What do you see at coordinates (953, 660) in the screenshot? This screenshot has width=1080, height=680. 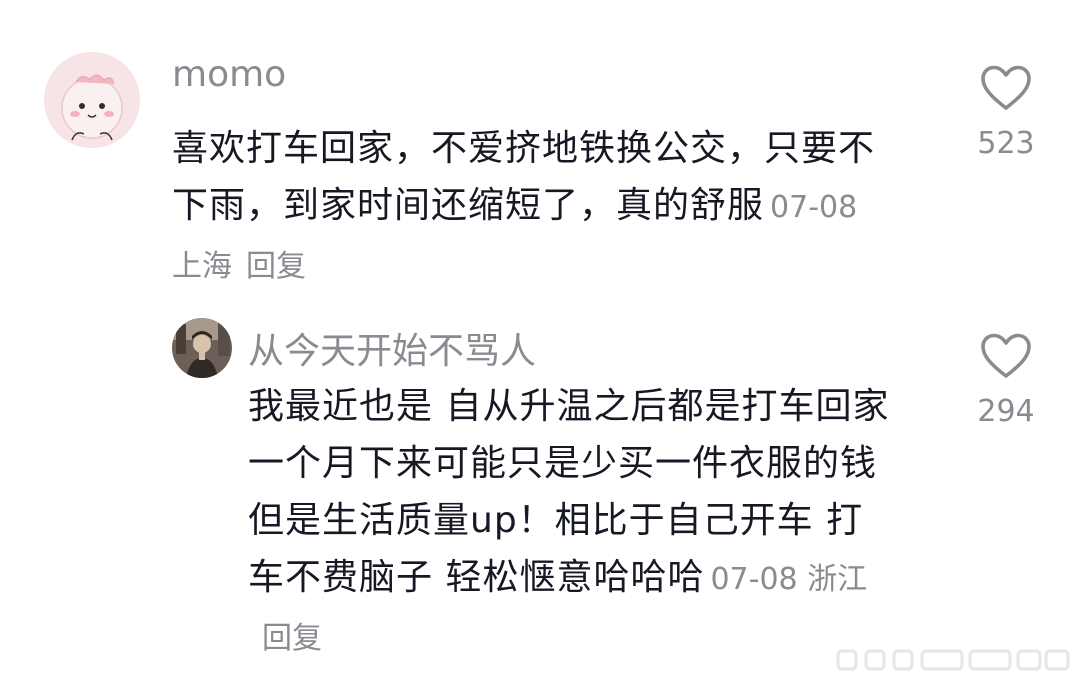 I see `watermark` at bounding box center [953, 660].